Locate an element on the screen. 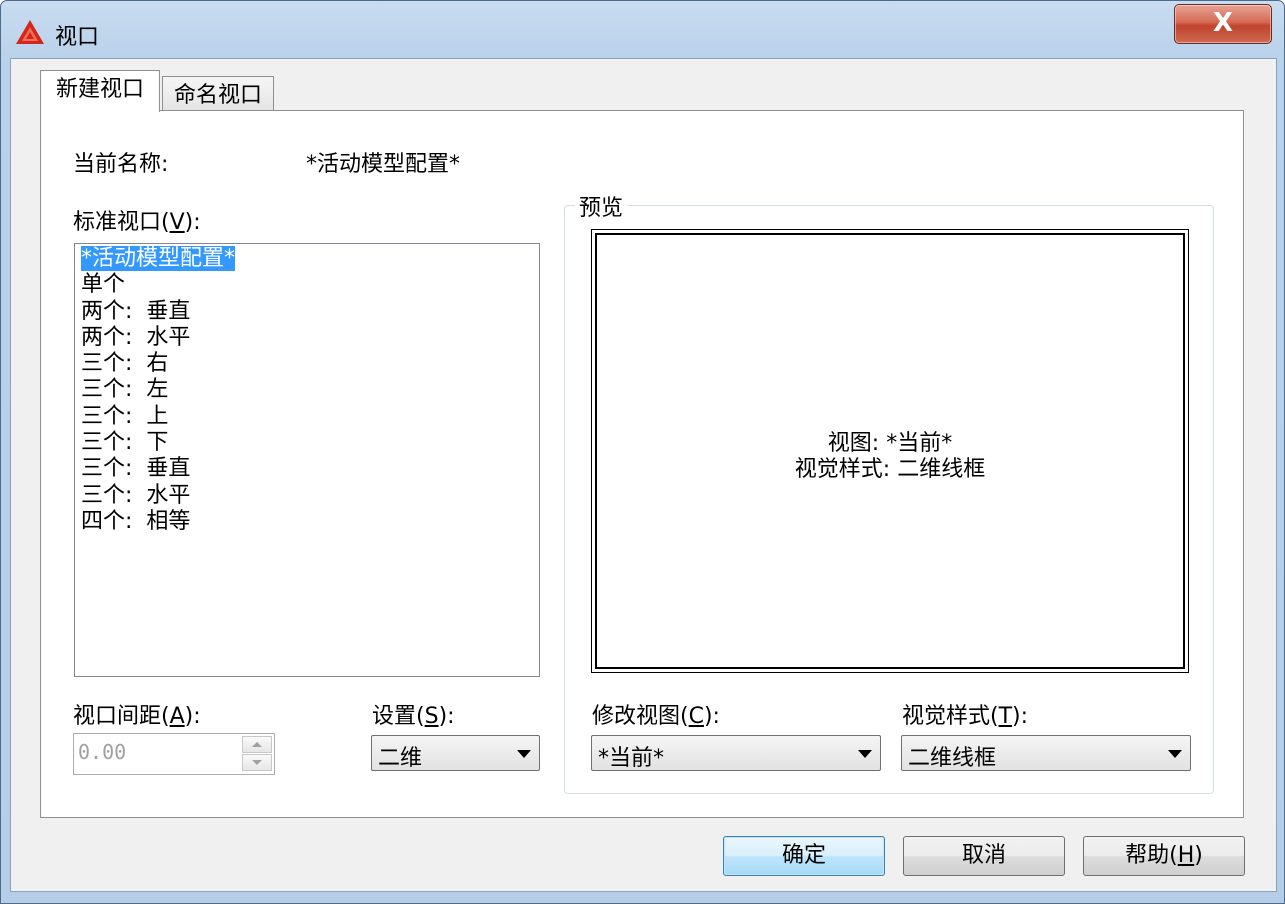 This screenshot has height=904, width=1285. preview-view-line: 视图: *当前* is located at coordinates (890, 443).